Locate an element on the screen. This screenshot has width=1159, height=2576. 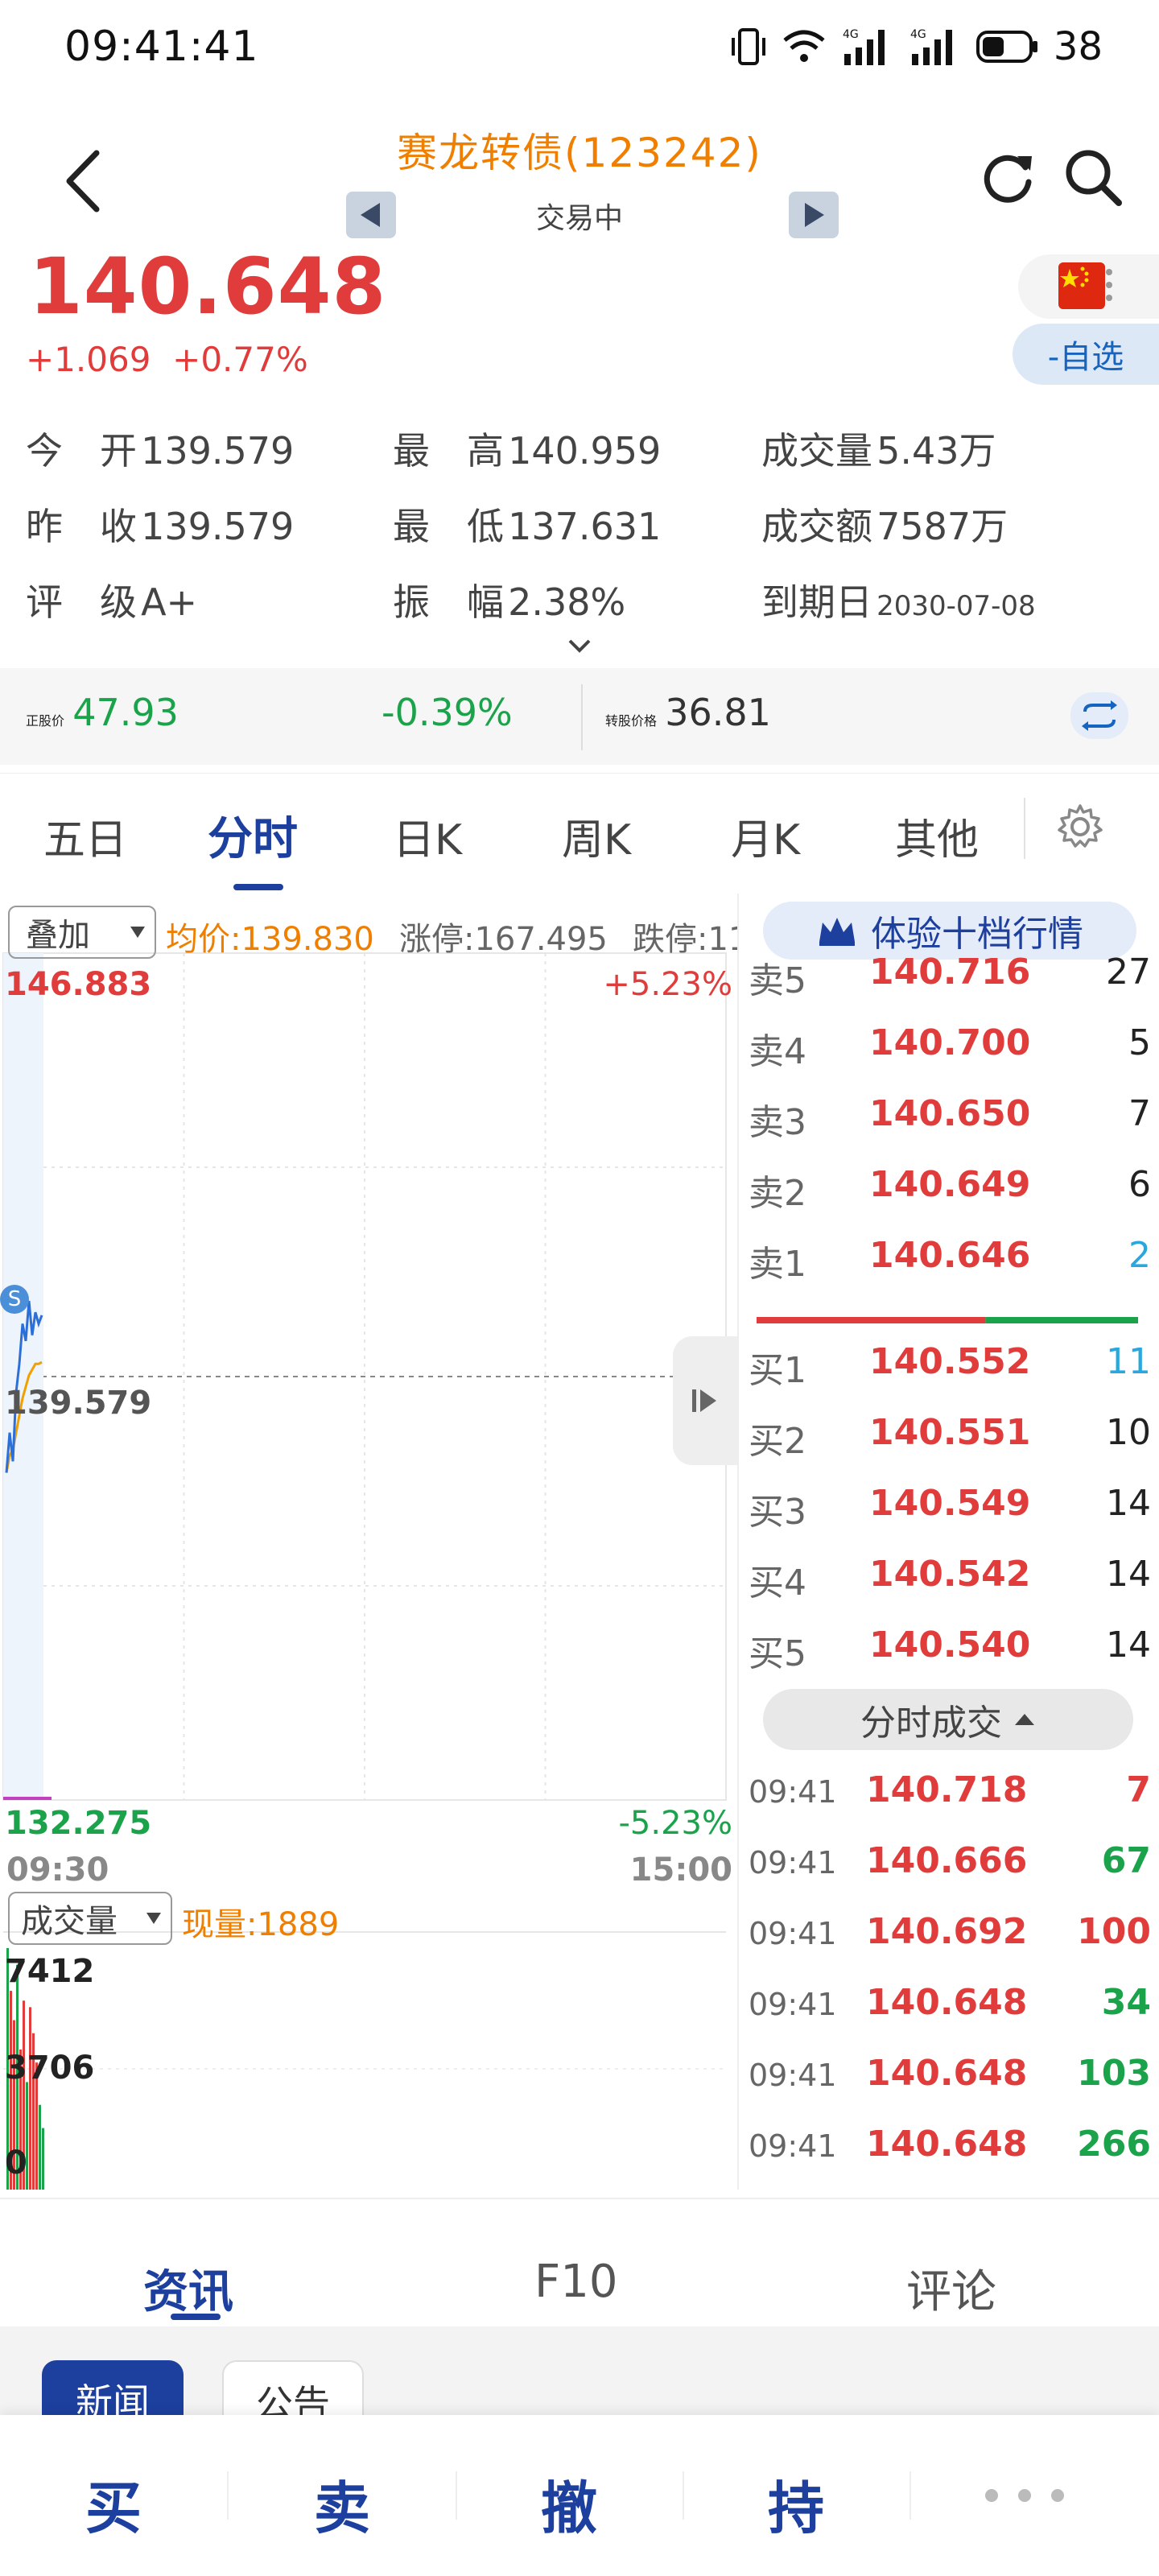
network-label-2: 4G is located at coordinates (918, 34).